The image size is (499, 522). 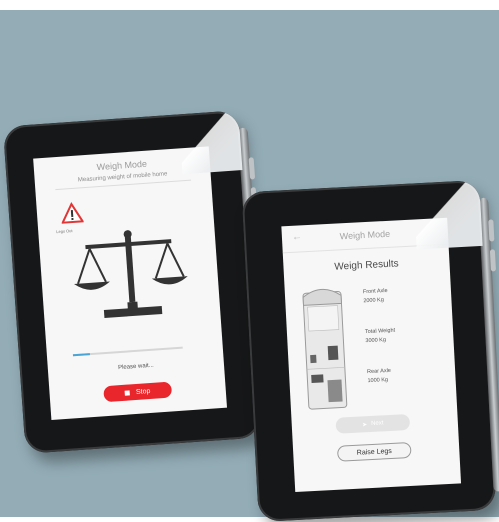 I want to click on mobile-home-image, so click(x=325, y=349).